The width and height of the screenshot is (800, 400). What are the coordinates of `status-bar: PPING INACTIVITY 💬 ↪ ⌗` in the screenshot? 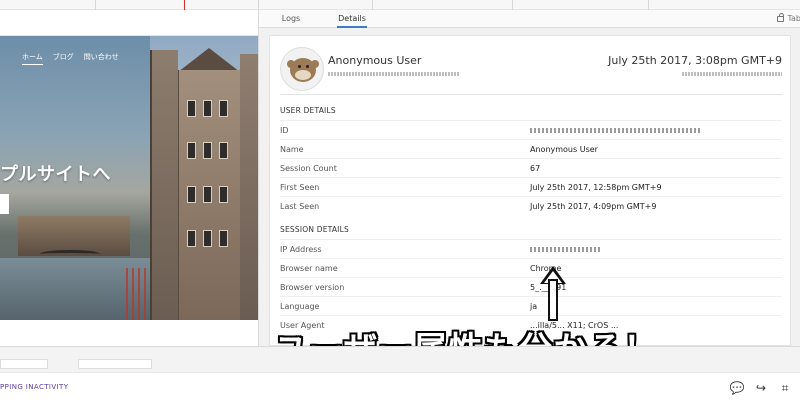 It's located at (400, 386).